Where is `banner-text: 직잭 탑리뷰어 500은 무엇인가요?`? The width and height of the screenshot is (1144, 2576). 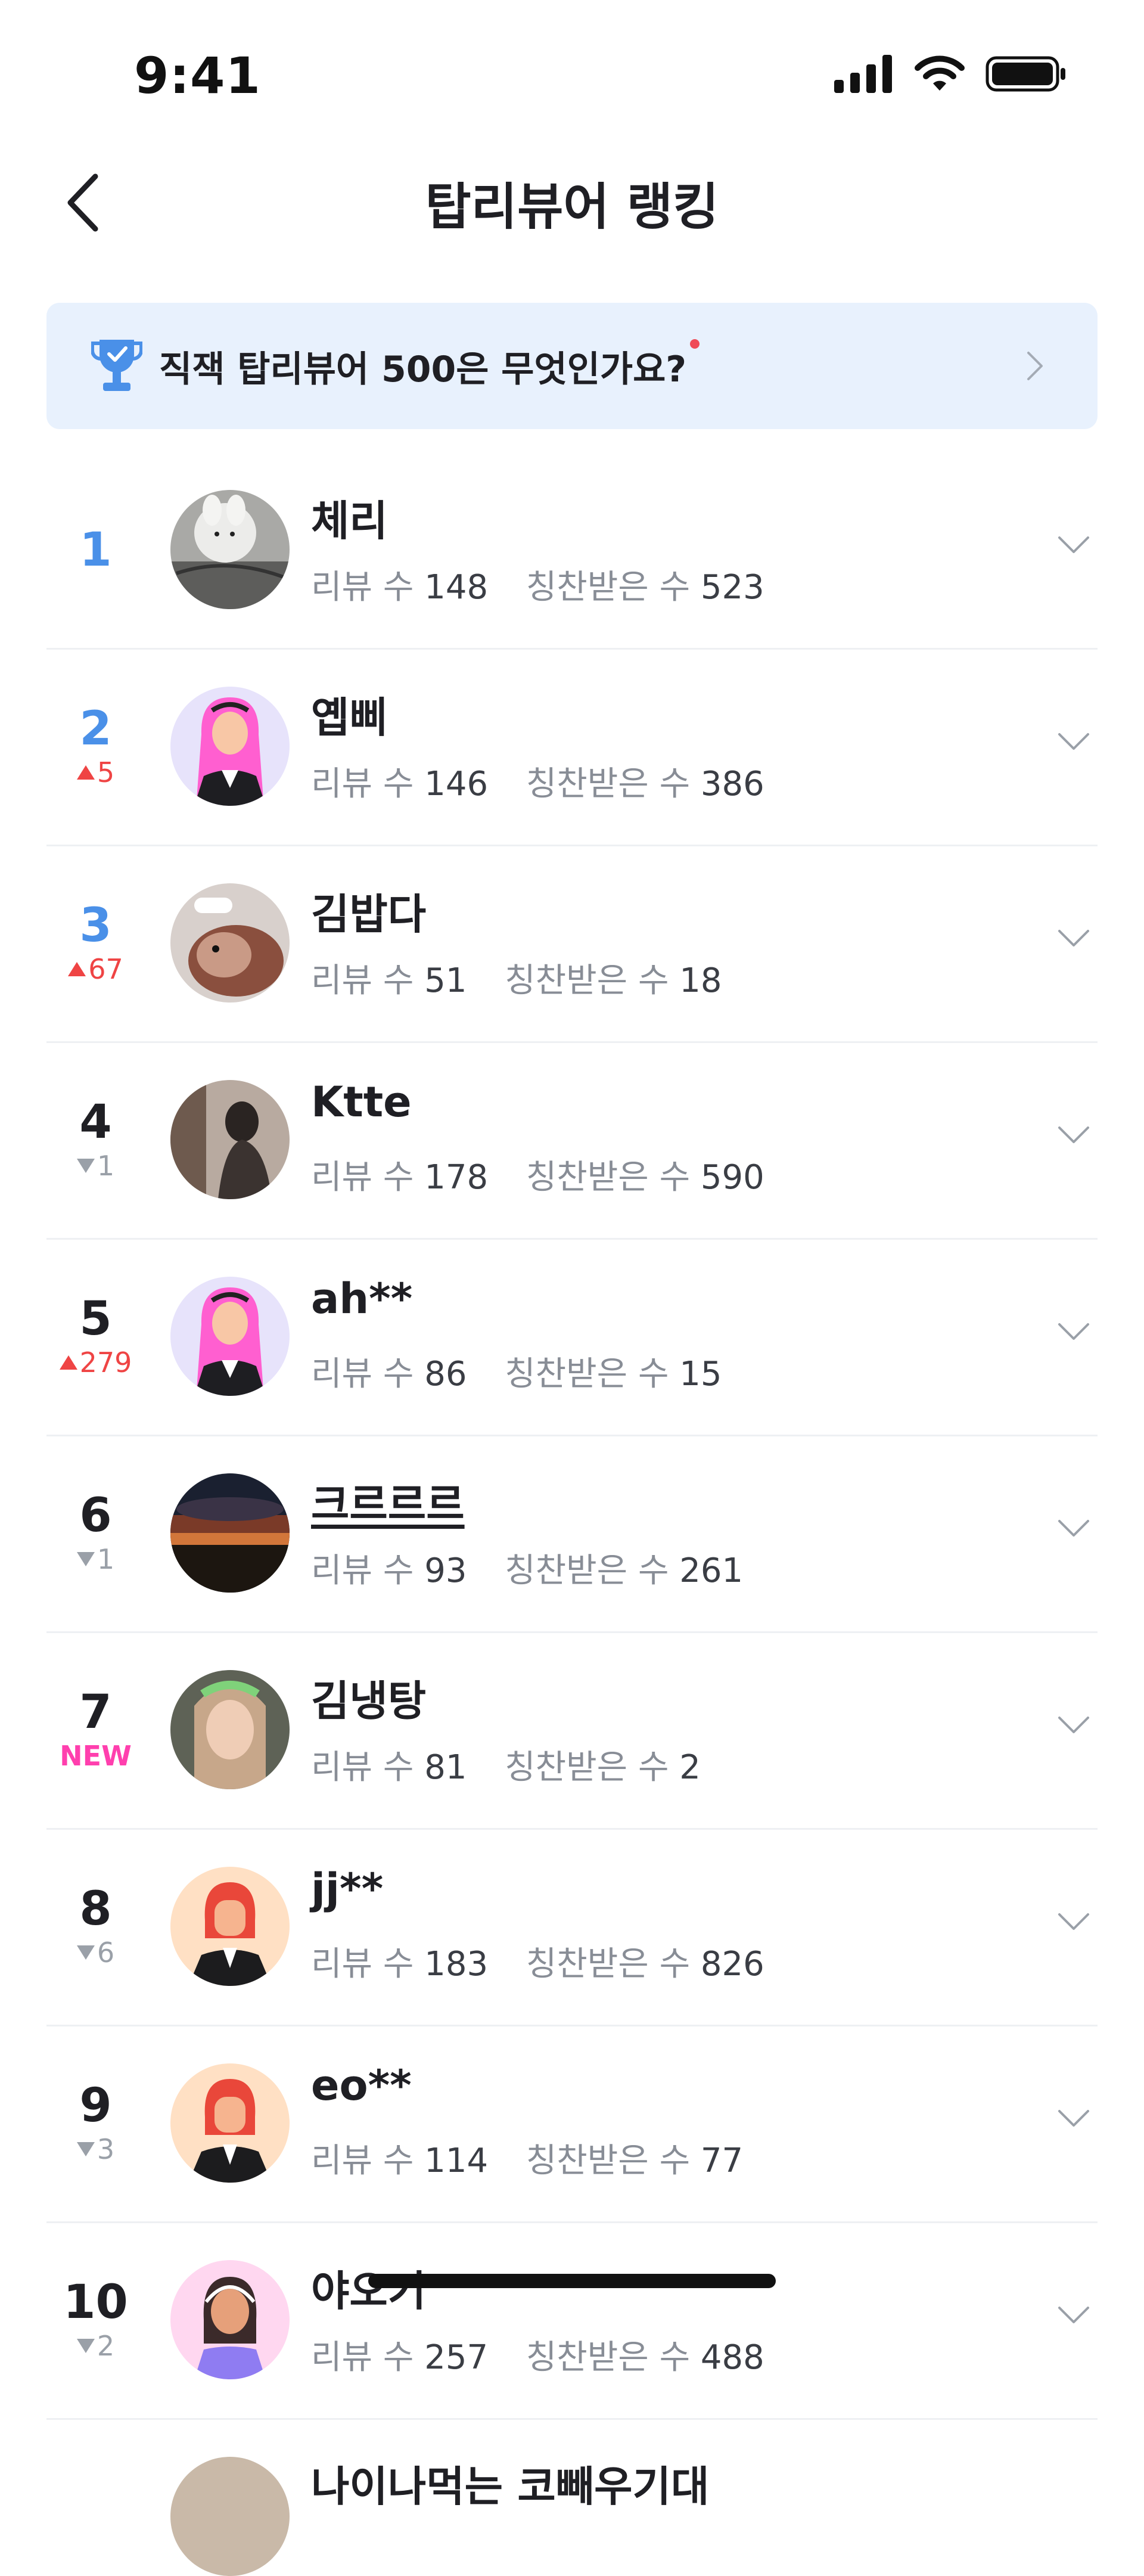 banner-text: 직잭 탑리뷰어 500은 무엇인가요? is located at coordinates (429, 366).